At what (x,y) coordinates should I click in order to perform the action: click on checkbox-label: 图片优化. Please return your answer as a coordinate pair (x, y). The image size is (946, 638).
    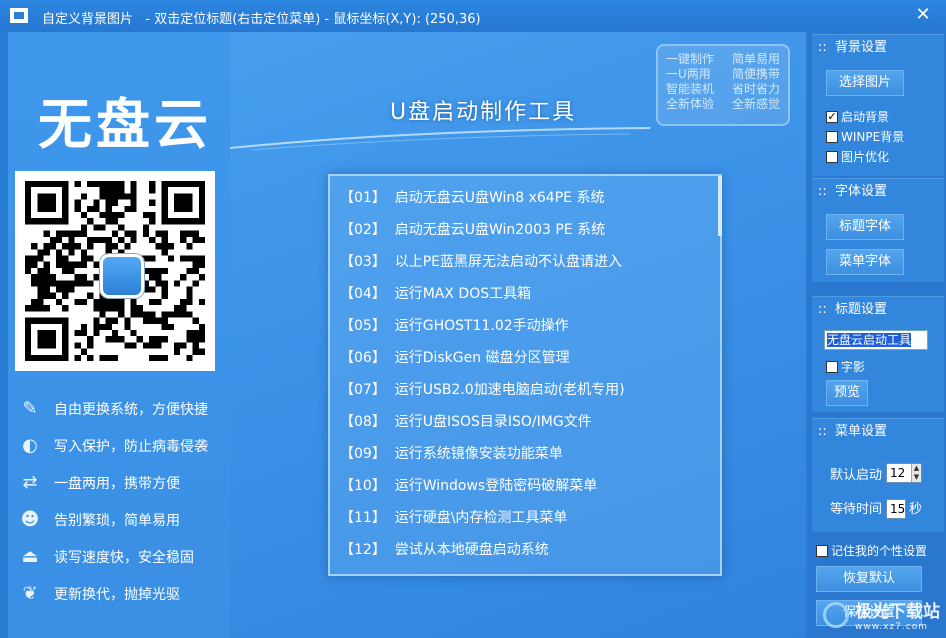
    Looking at the image, I should click on (865, 157).